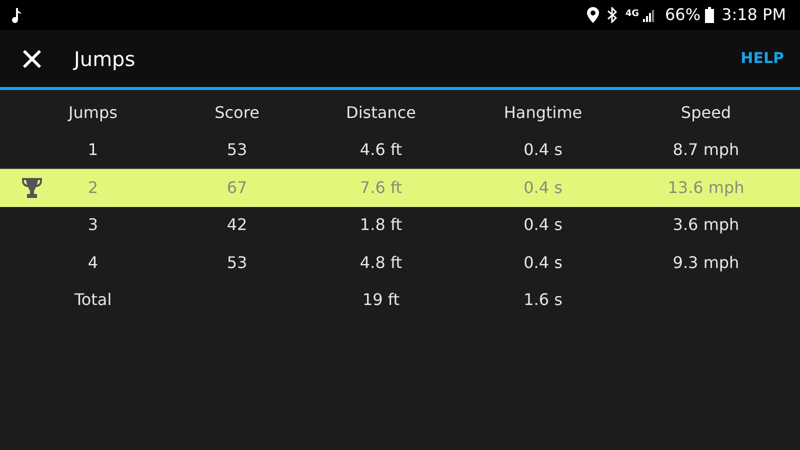 The image size is (800, 450). I want to click on battery-percent: 66%, so click(682, 15).